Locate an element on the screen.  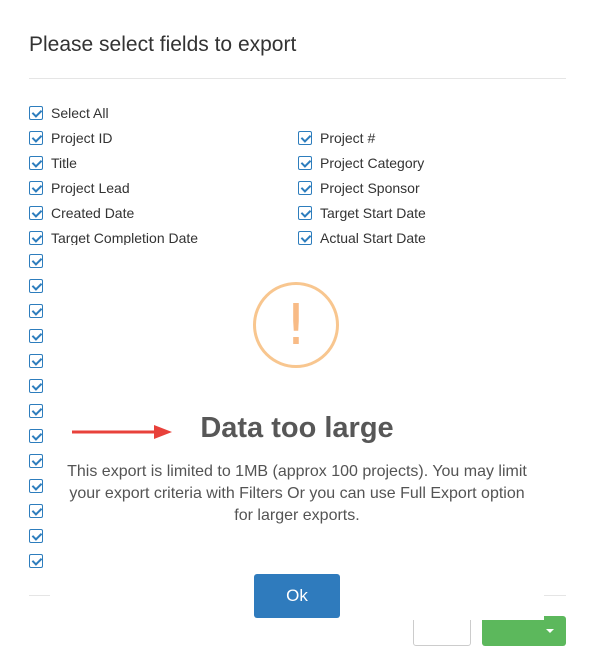
field-label: Project Category is located at coordinates (372, 163).